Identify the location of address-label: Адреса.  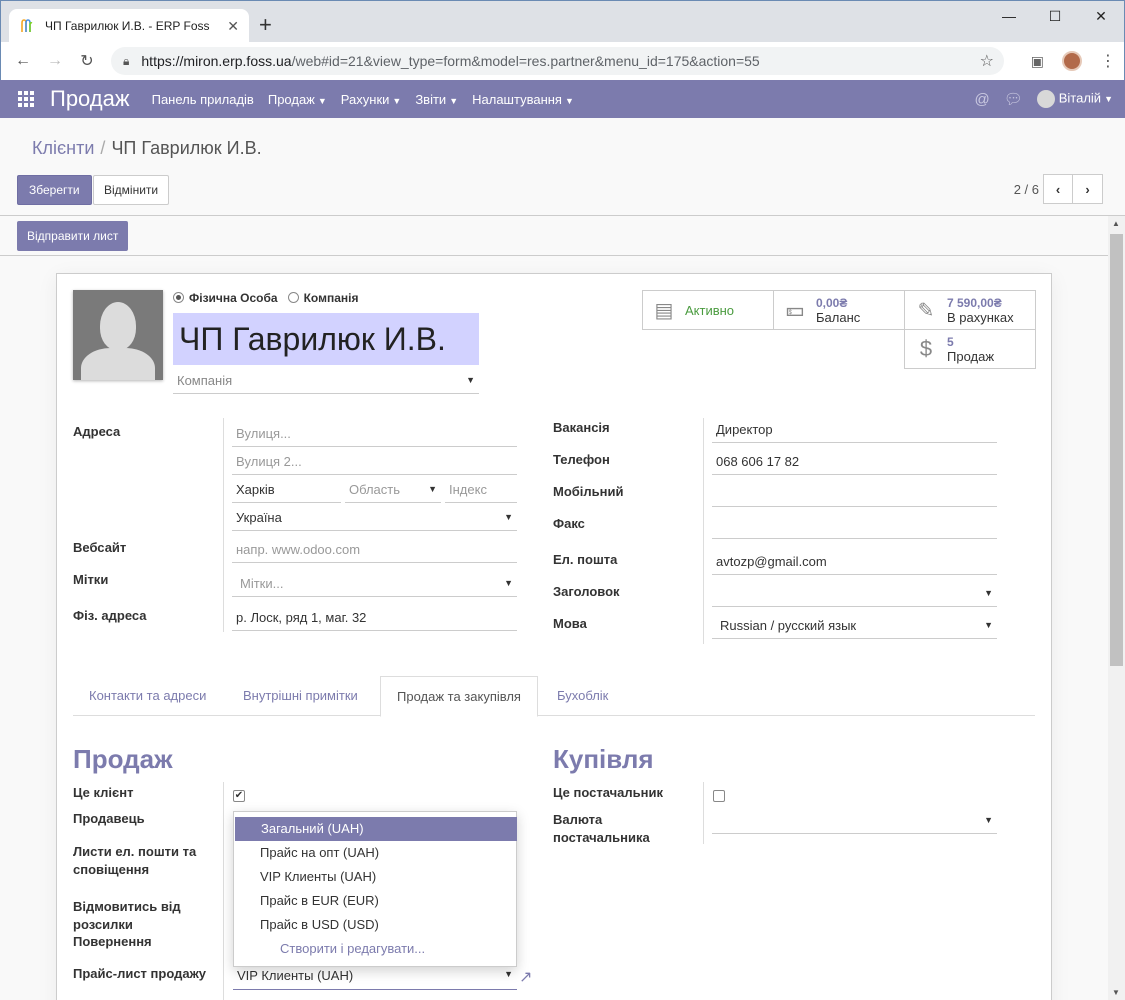
(97, 431).